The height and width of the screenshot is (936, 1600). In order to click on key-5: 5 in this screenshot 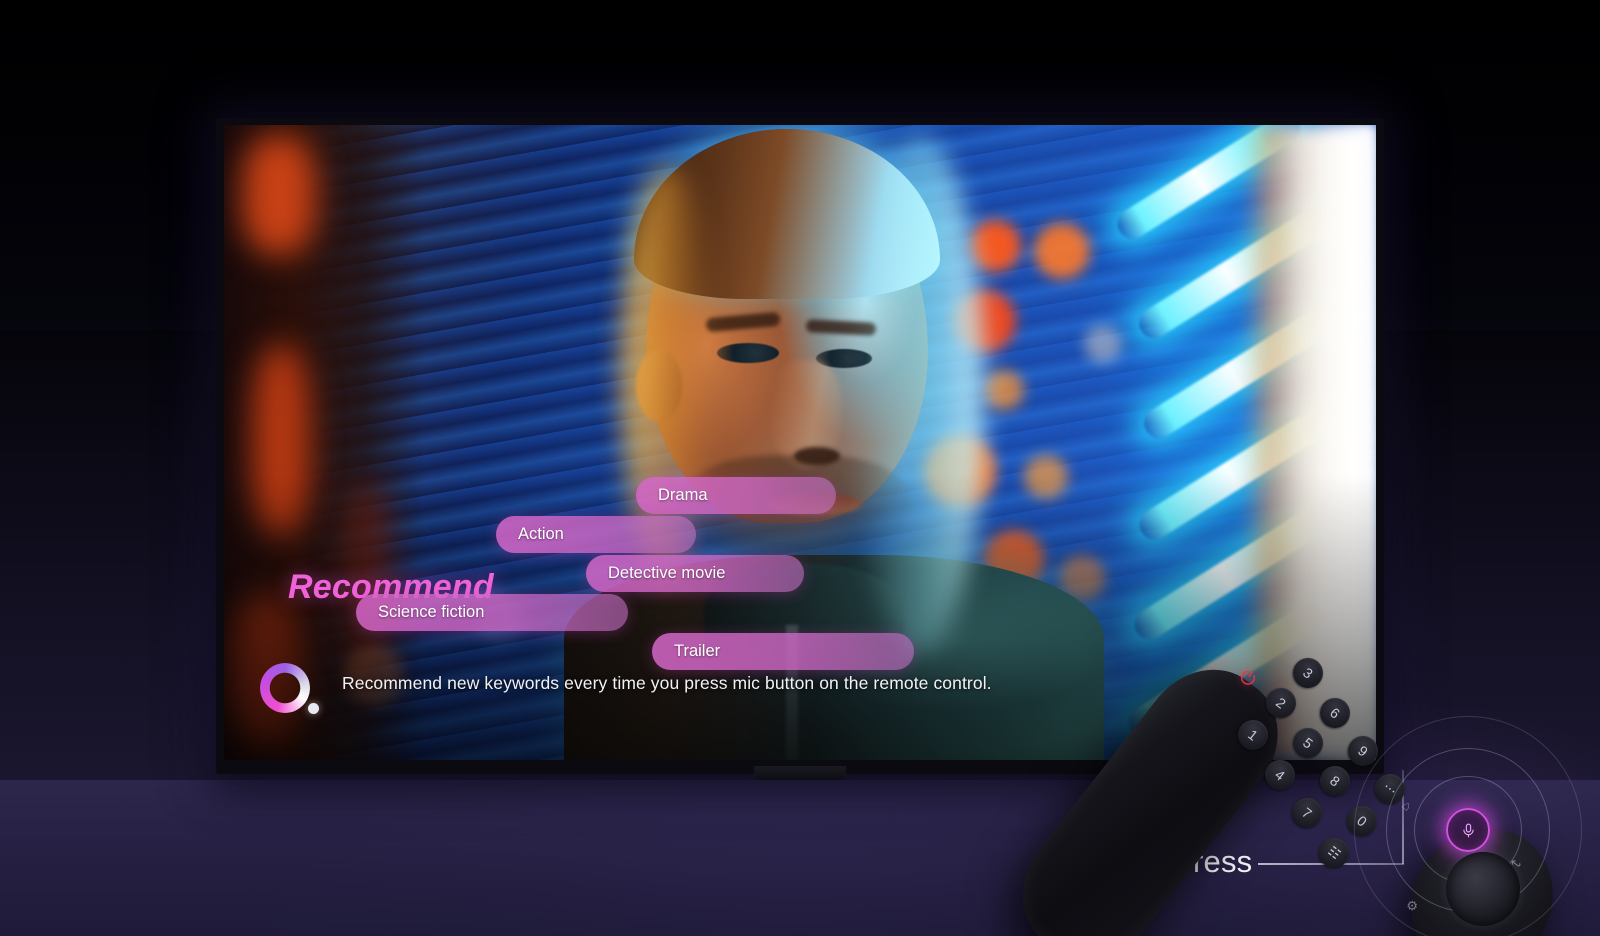, I will do `click(1308, 743)`.